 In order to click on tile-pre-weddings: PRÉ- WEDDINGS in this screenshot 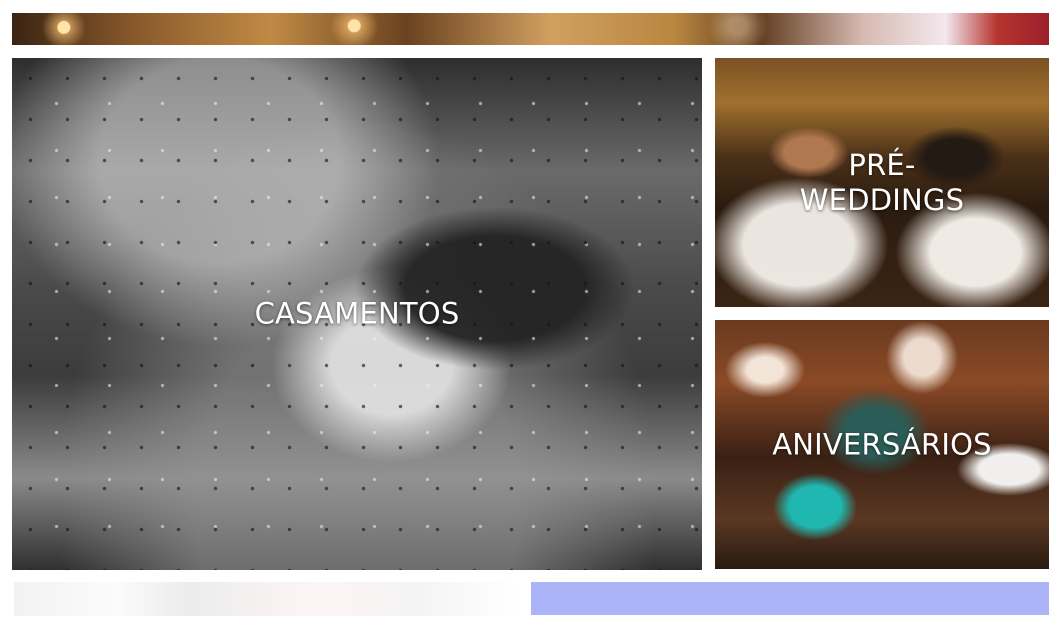, I will do `click(882, 182)`.